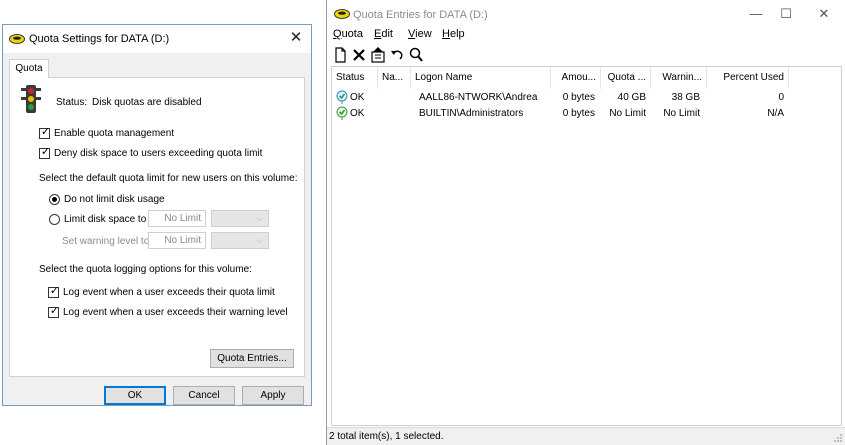  What do you see at coordinates (240, 218) in the screenshot?
I see `limit-unit-select: ⌵` at bounding box center [240, 218].